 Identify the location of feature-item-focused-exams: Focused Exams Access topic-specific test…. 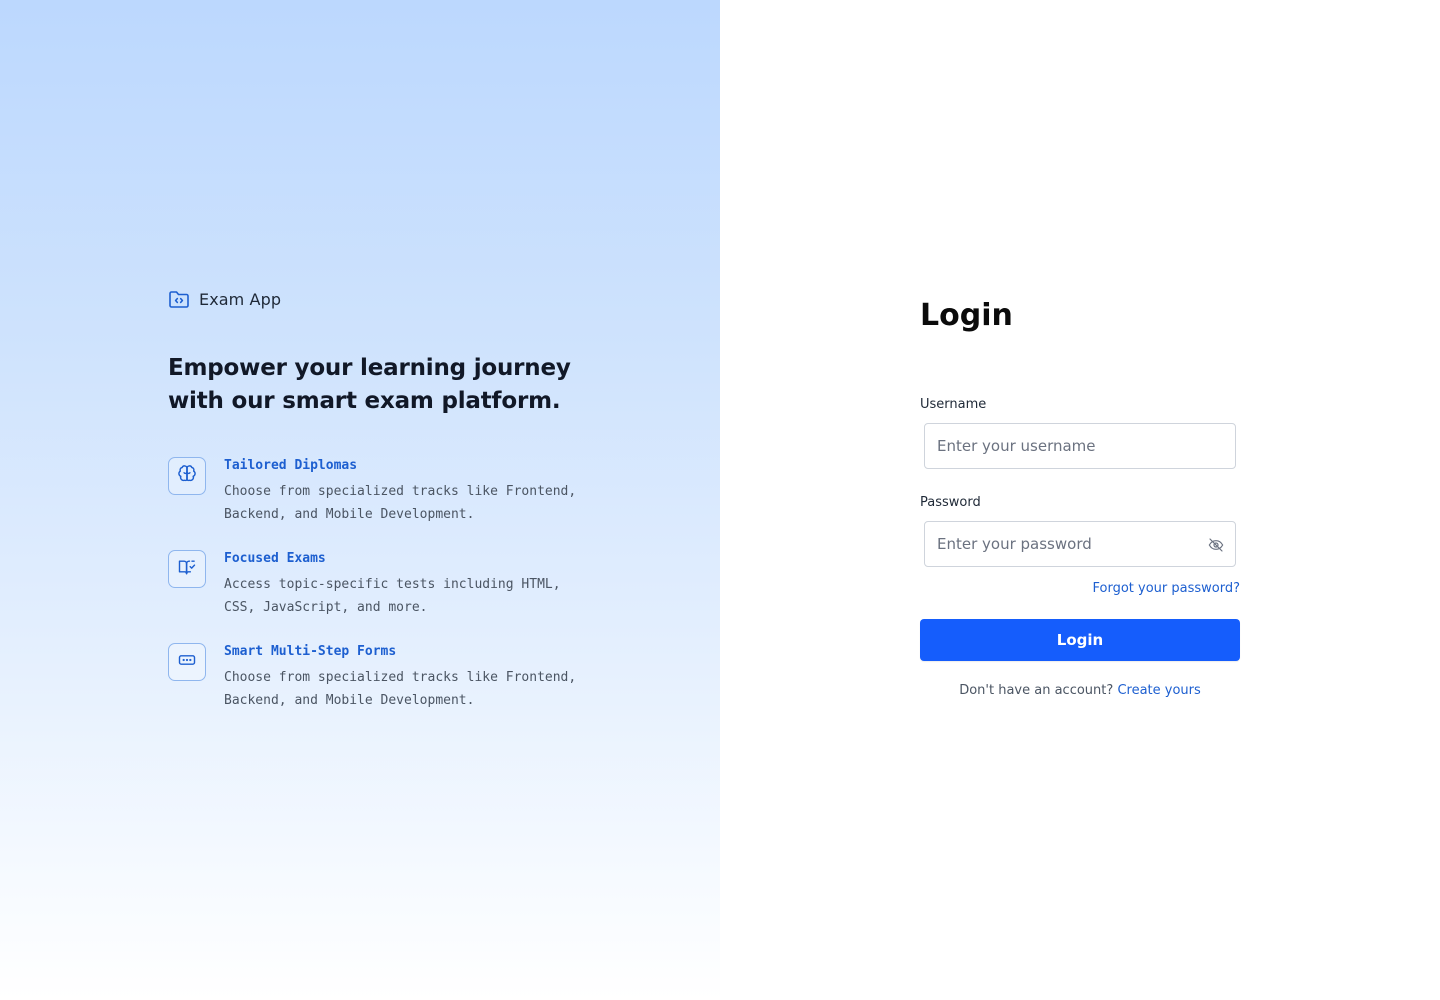
(378, 595).